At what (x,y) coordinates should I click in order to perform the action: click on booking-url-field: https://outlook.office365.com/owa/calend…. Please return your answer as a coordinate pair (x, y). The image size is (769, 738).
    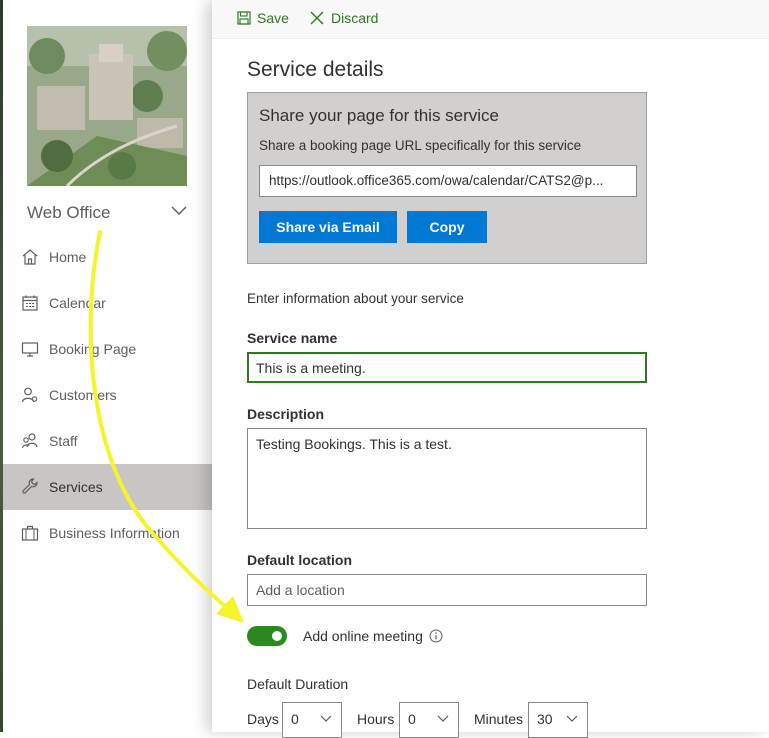
    Looking at the image, I should click on (448, 181).